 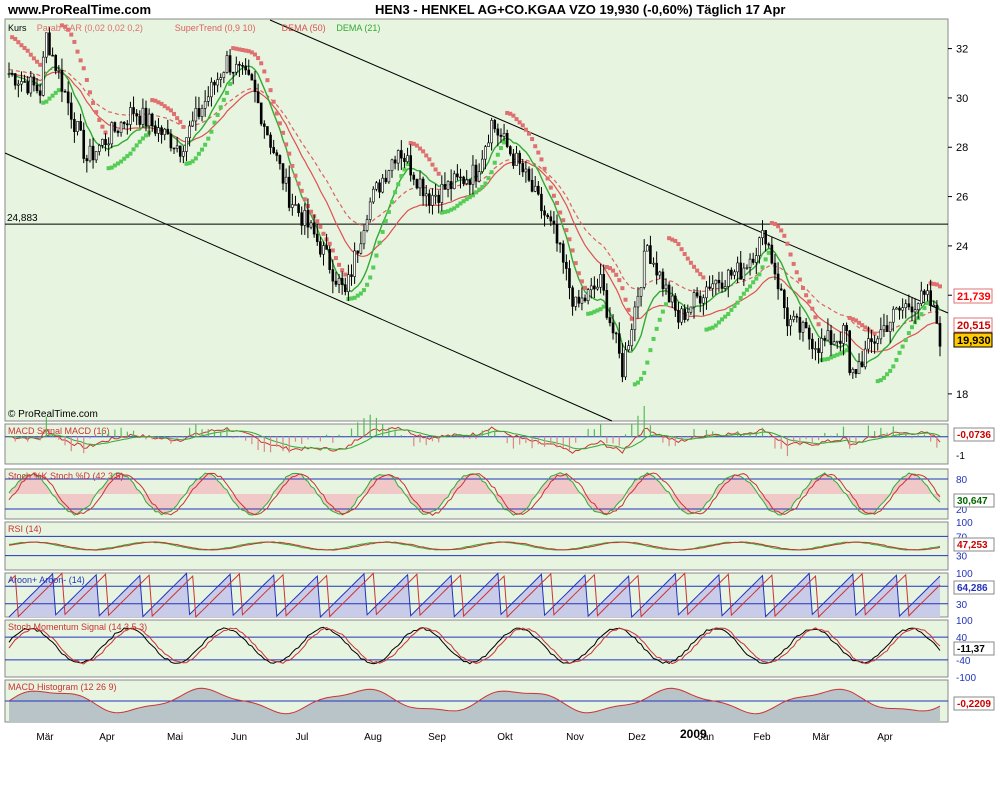 I want to click on legend-entry: Parab SAR (0,02 0,02 0,2), so click(x=90, y=28).